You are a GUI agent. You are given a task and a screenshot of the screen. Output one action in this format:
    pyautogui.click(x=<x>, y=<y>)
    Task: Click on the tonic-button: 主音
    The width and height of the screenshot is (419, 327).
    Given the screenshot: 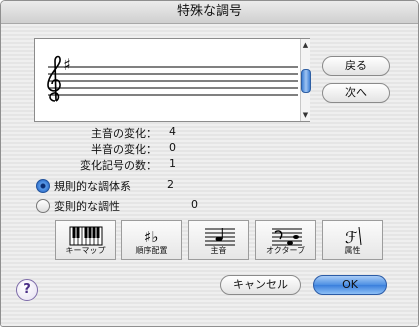 What is the action you would take?
    pyautogui.click(x=218, y=240)
    